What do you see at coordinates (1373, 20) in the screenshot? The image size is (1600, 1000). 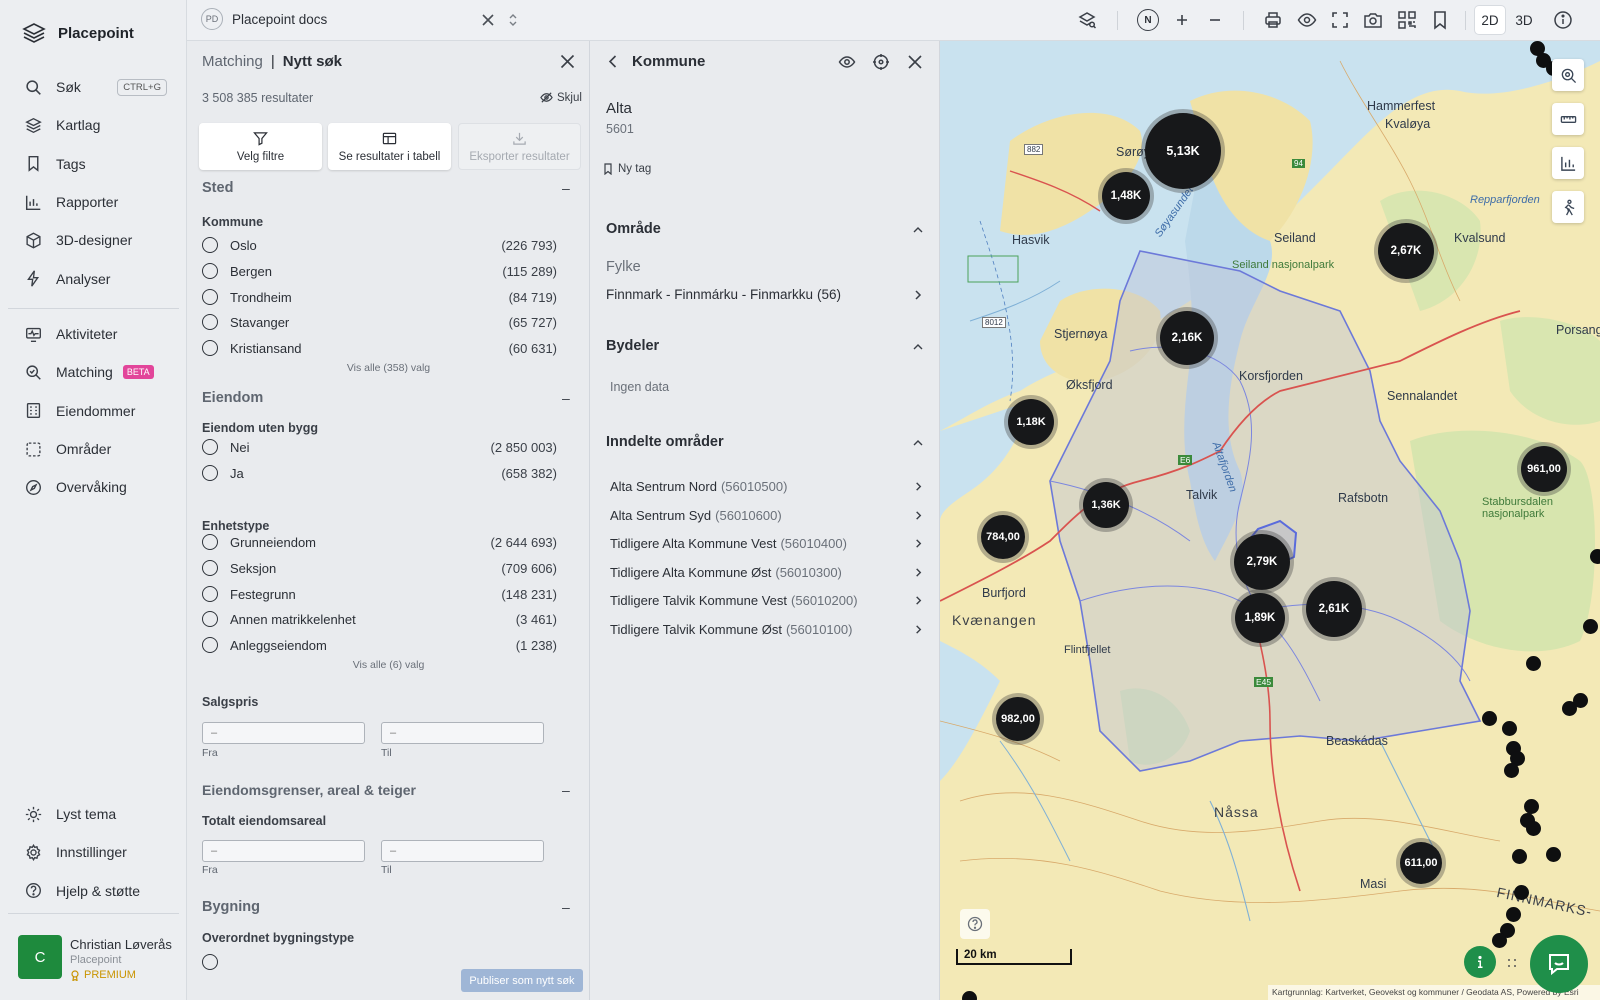 I see `camera-icon` at bounding box center [1373, 20].